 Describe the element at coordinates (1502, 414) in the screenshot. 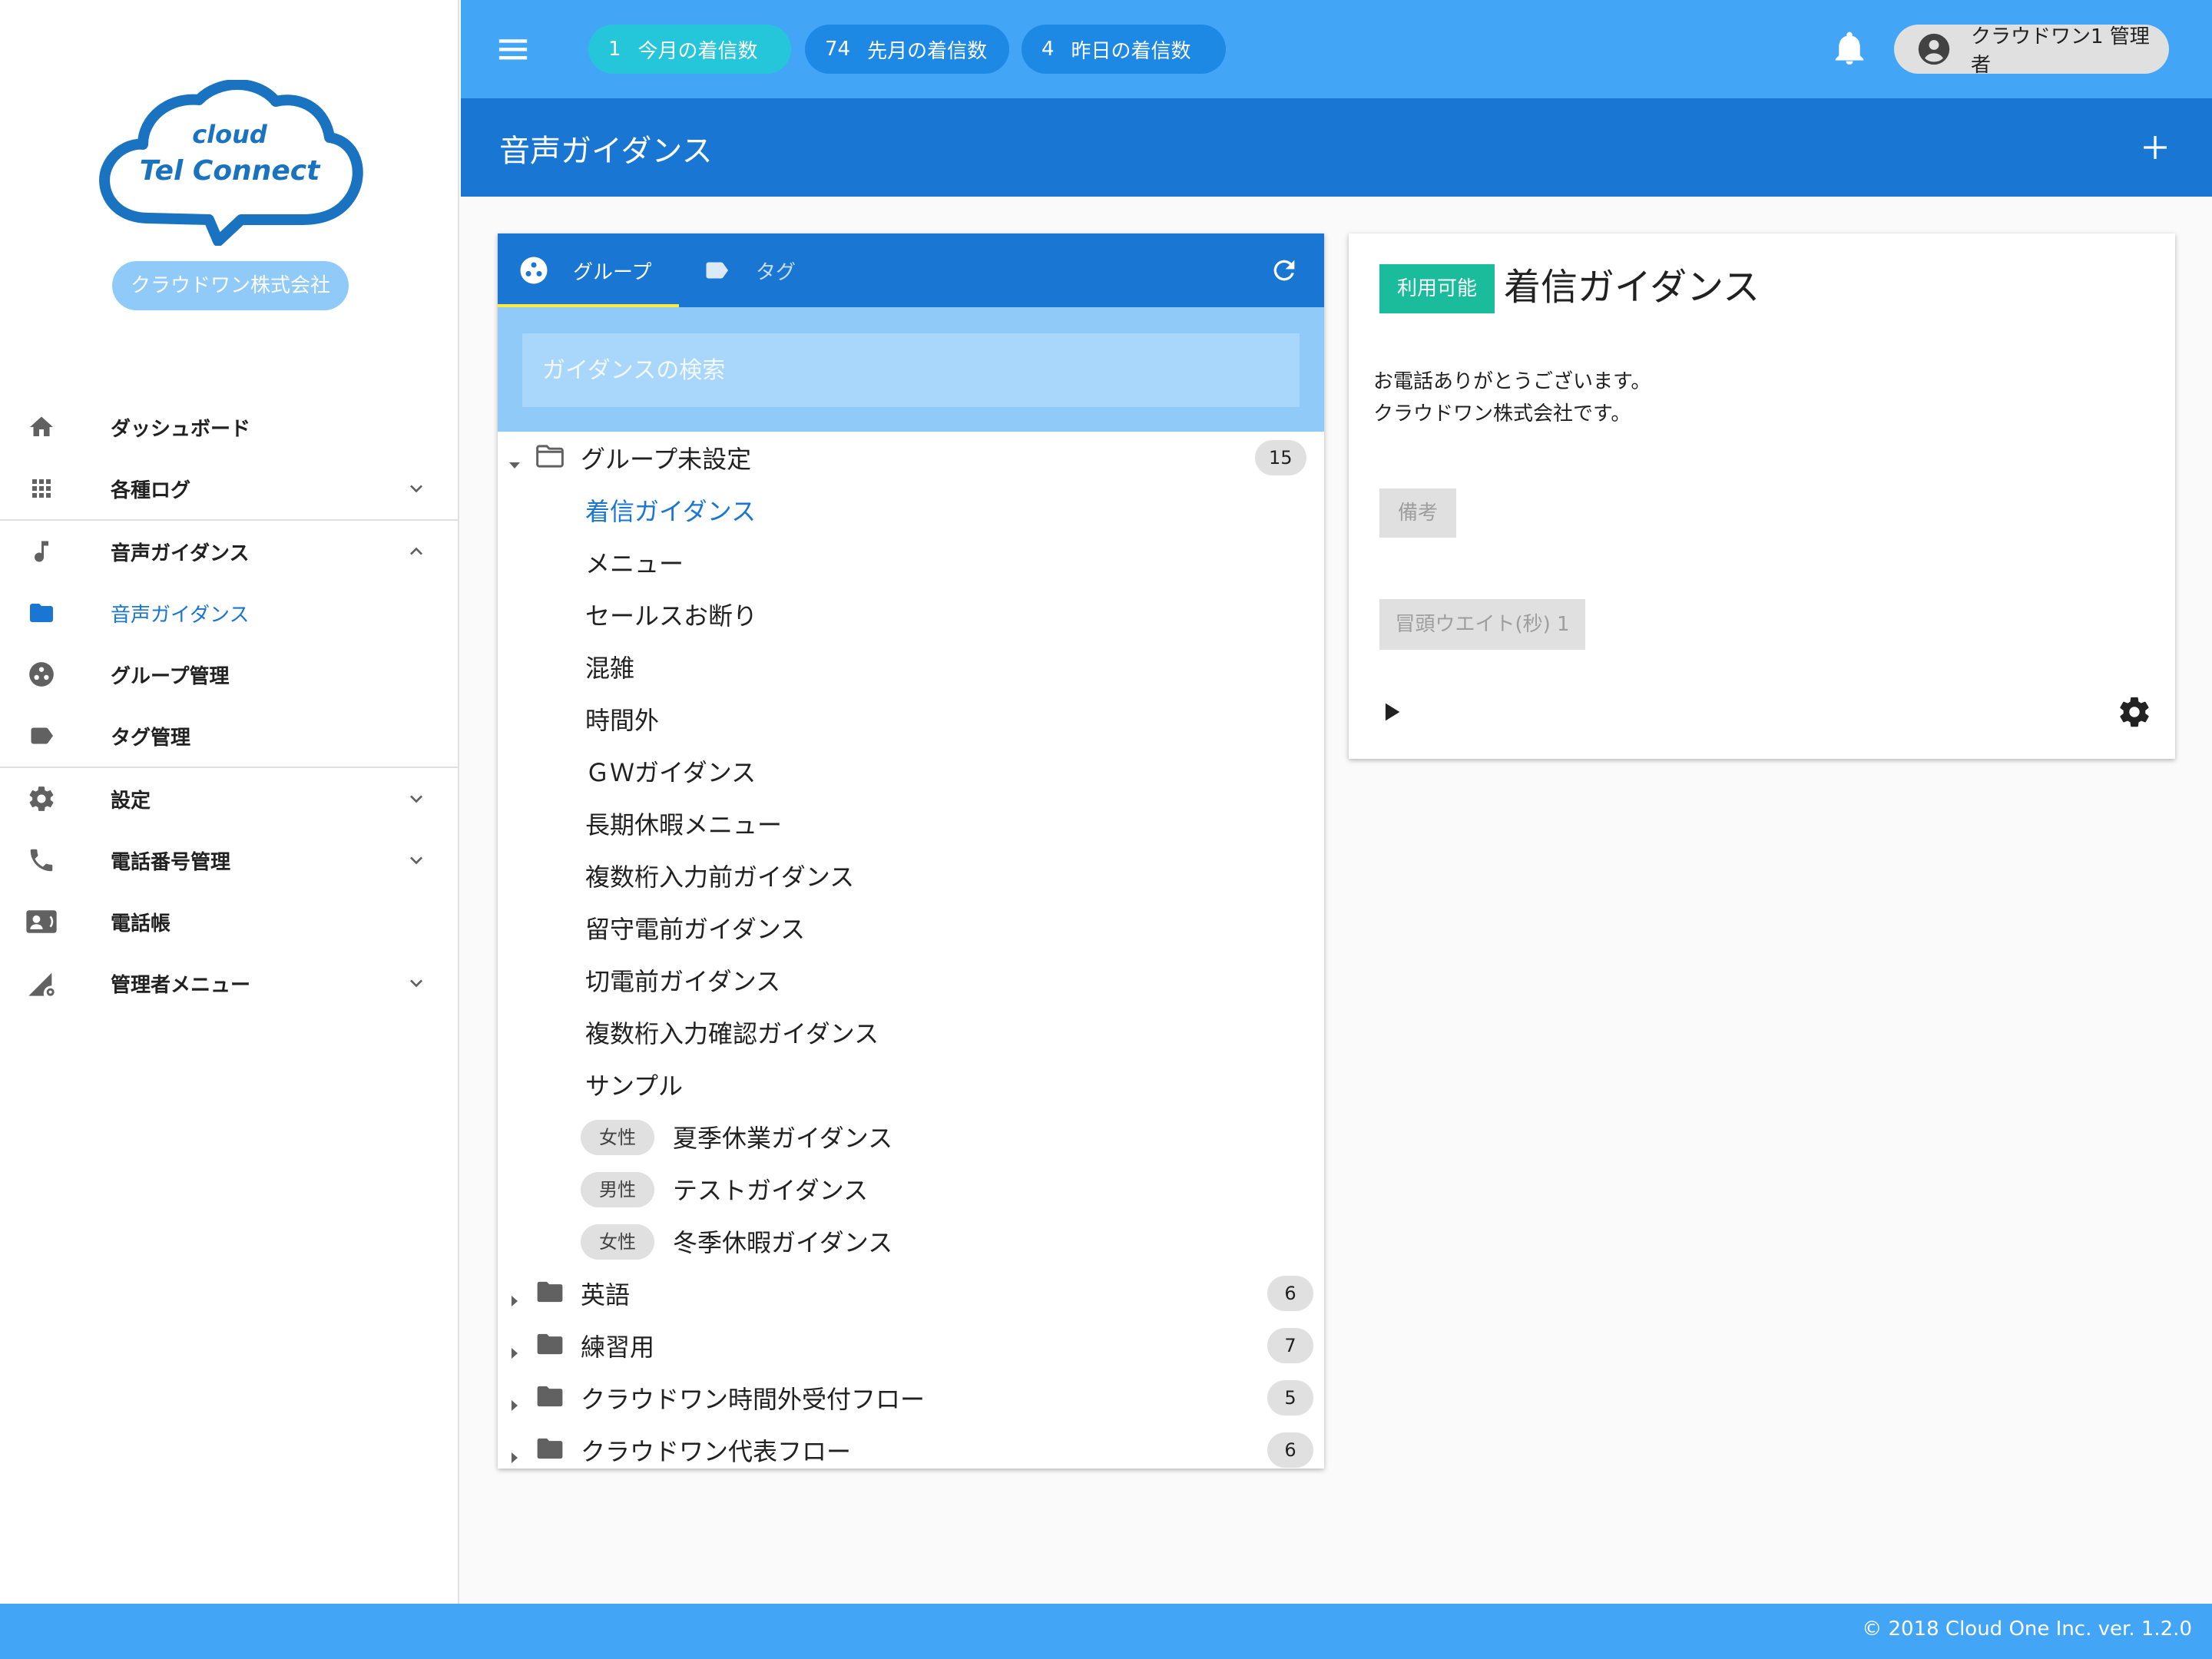

I see `script-line: クラウドワン株式会社です。` at that location.